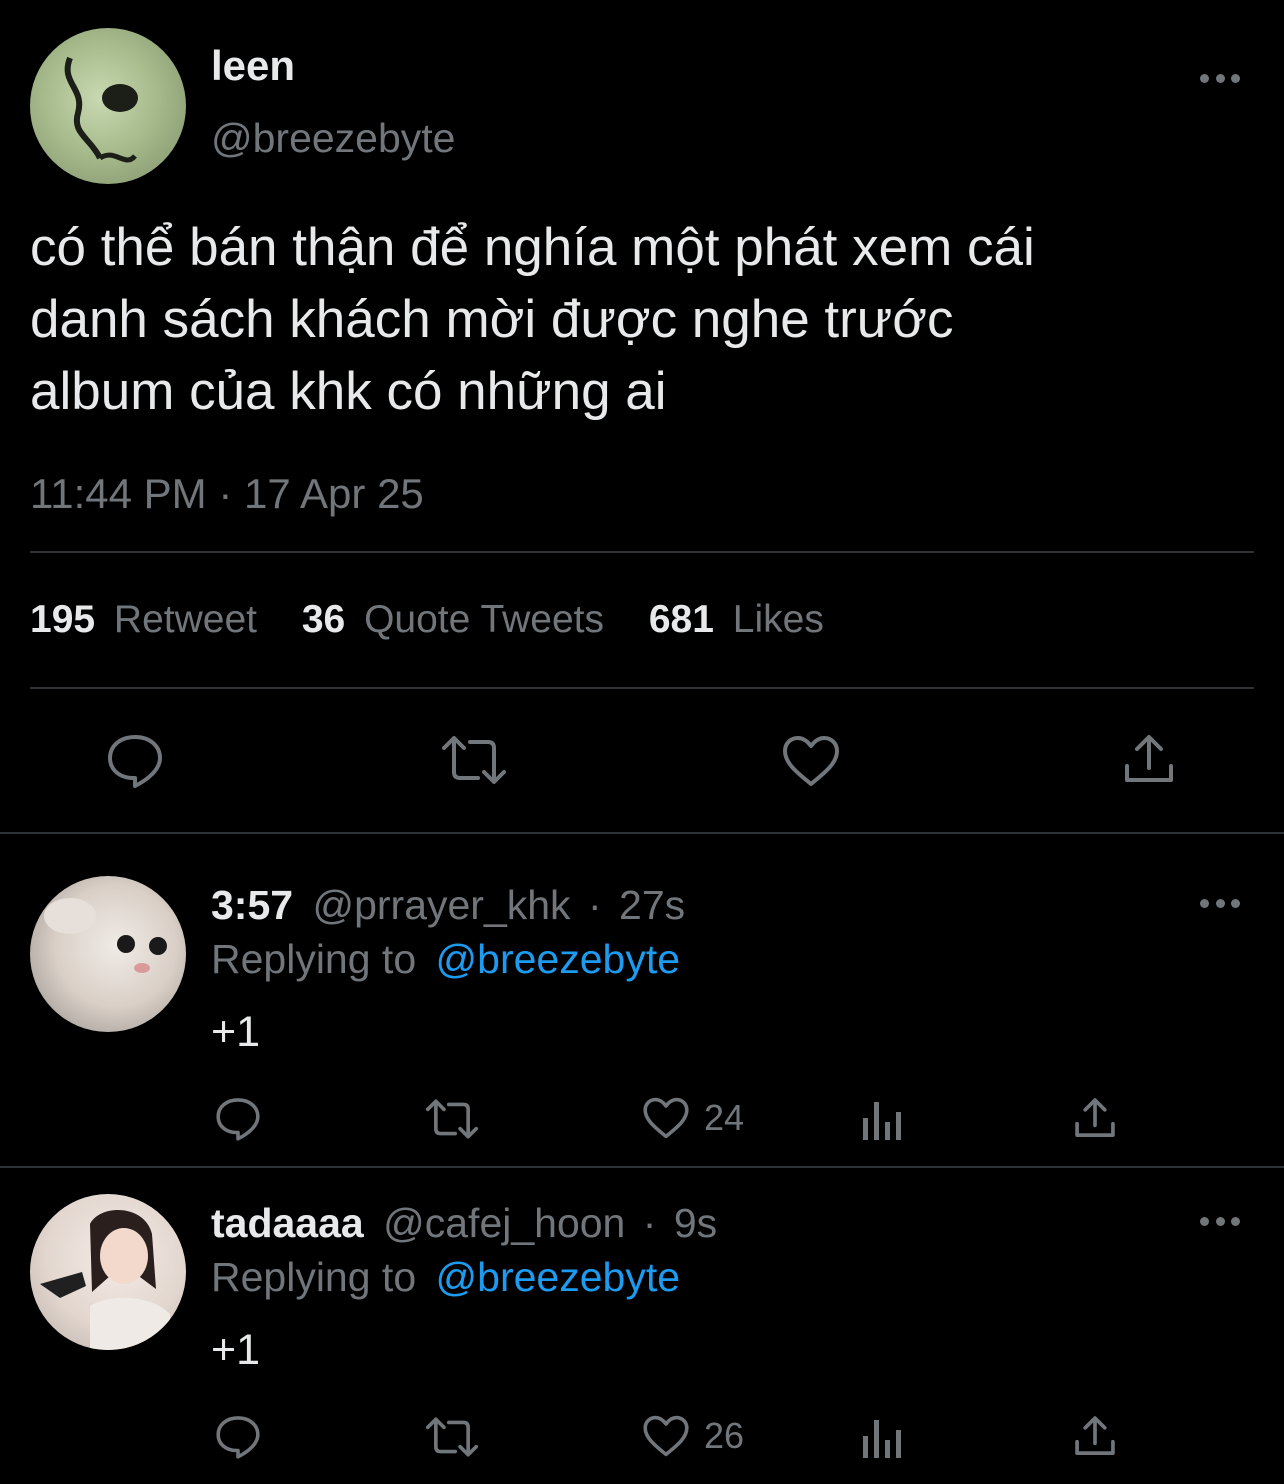  I want to click on reply-time: 27s, so click(652, 905).